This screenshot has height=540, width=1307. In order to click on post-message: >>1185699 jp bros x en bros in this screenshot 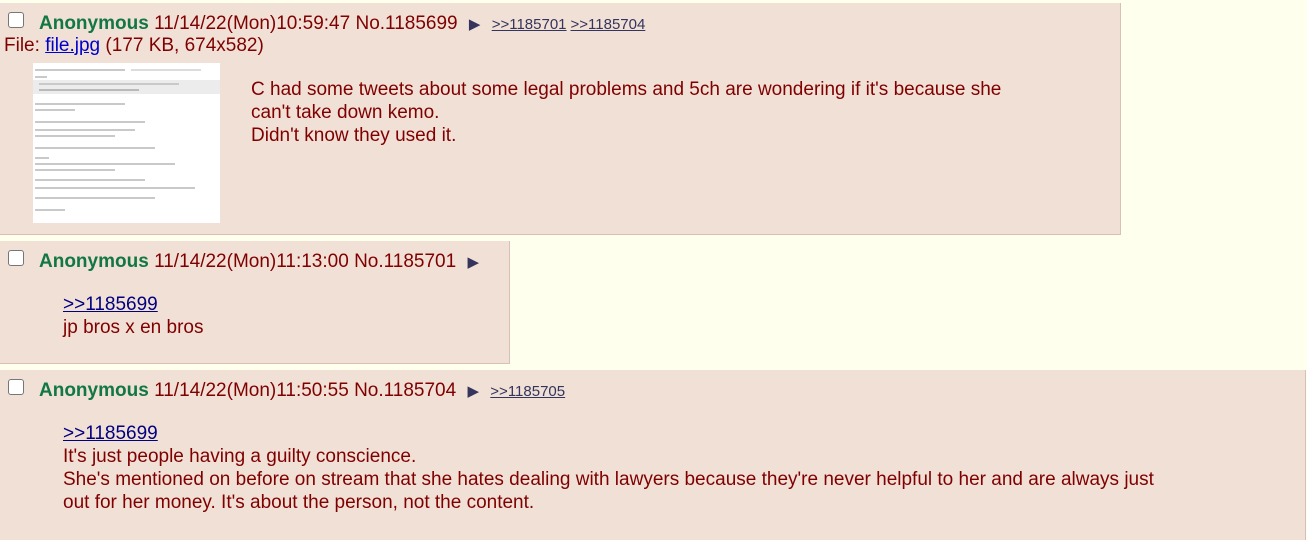, I will do `click(133, 316)`.